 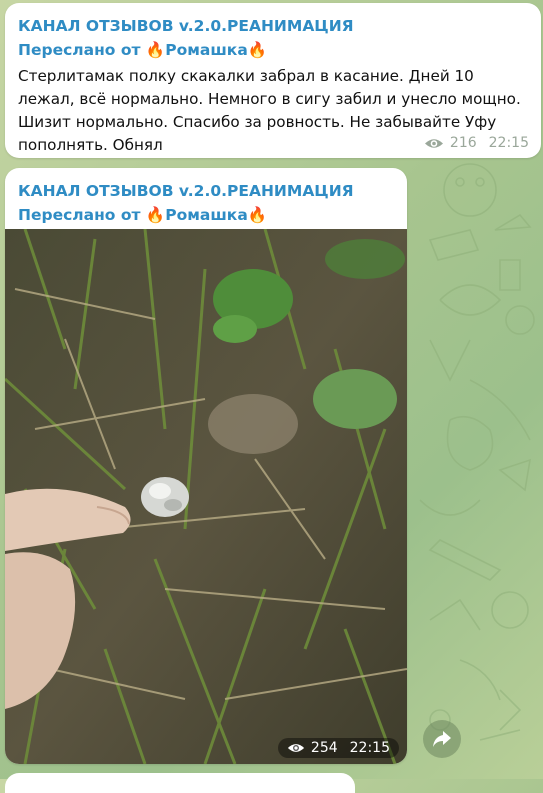 I want to click on views-count: 254, so click(x=324, y=748).